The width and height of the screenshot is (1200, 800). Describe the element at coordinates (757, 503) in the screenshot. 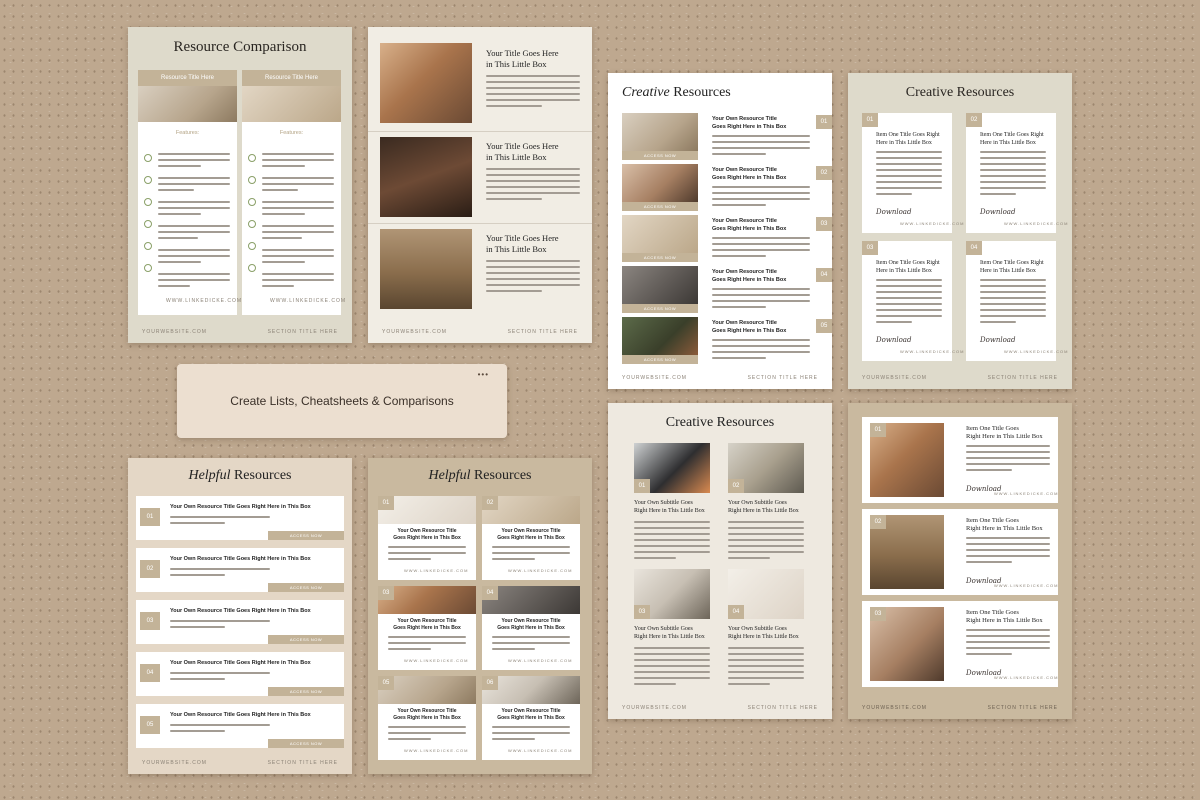

I see `subtitle-line: Your Own Subtitle Goes` at that location.